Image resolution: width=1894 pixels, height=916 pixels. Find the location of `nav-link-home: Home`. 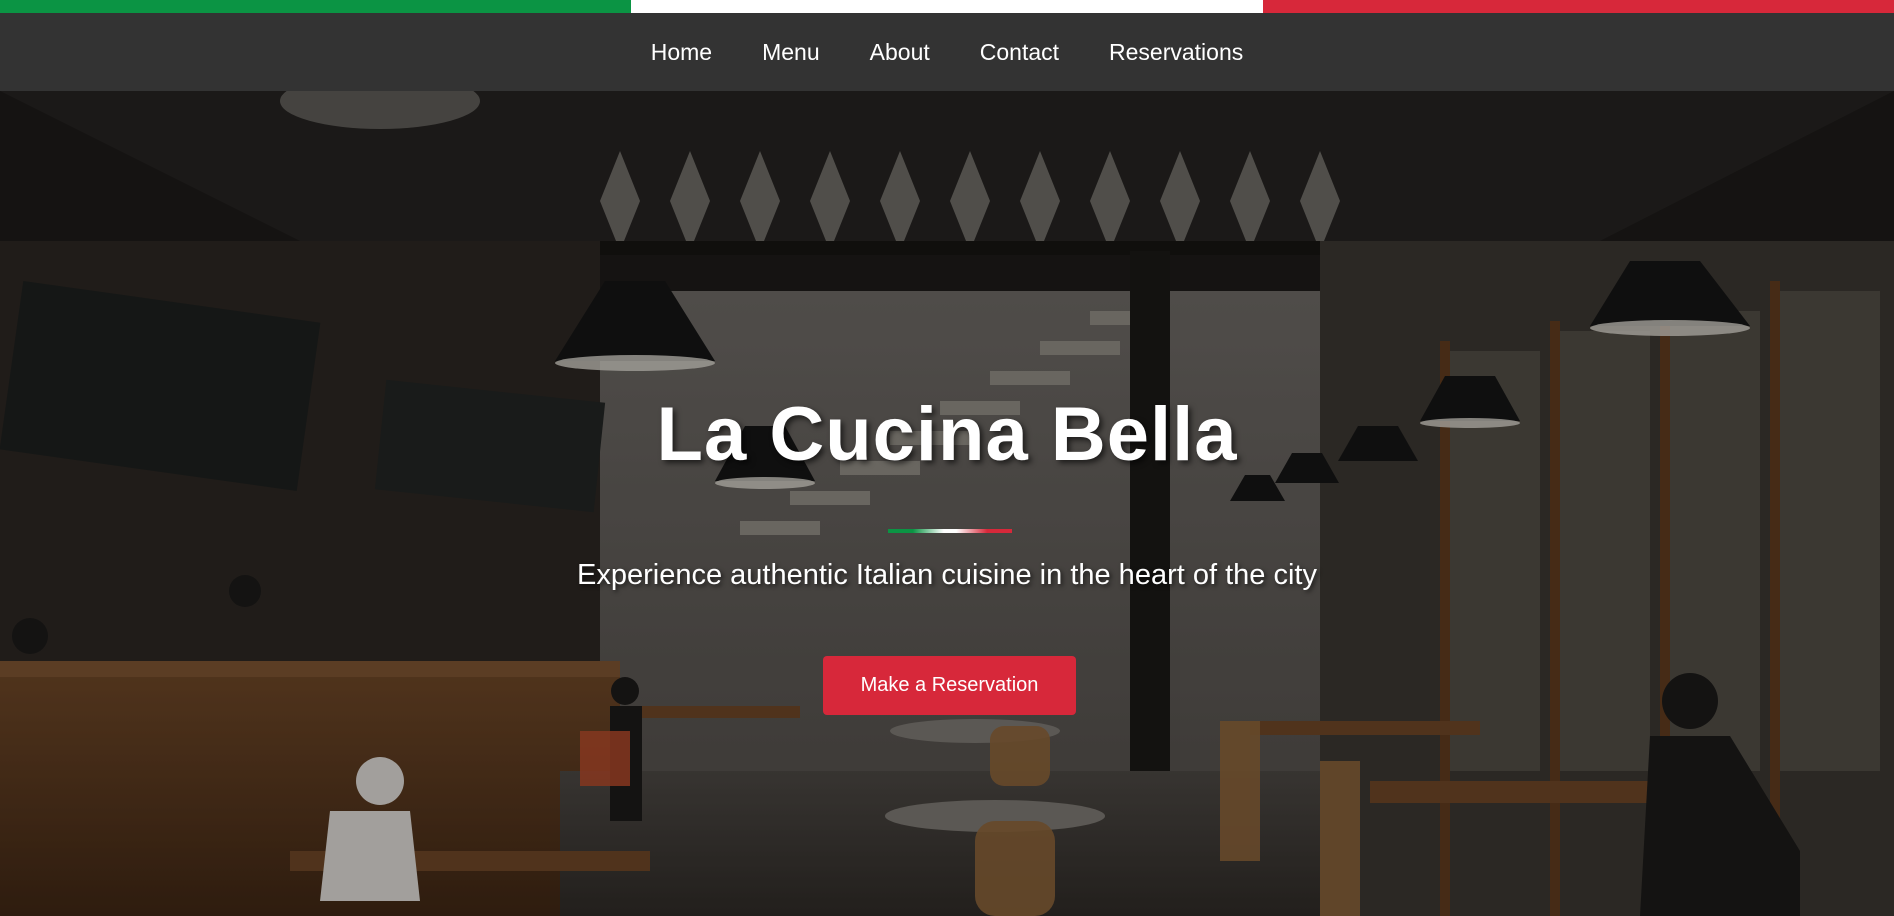

nav-link-home: Home is located at coordinates (681, 52).